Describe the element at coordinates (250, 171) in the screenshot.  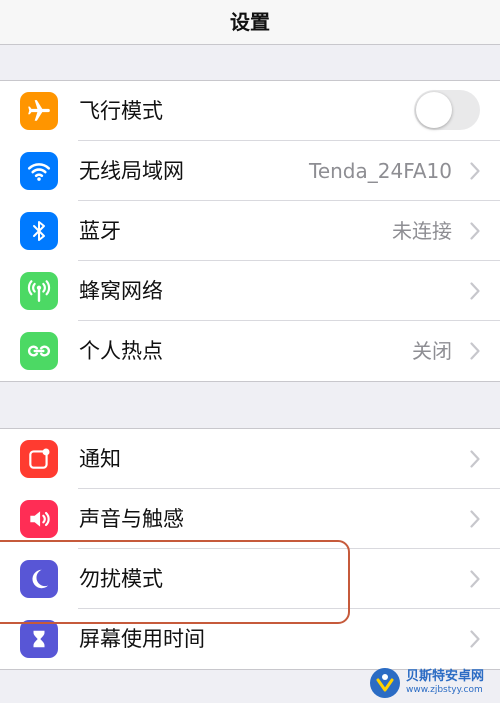
I see `settings-row-wifi: 无线局域网 Tenda_24FA10` at that location.